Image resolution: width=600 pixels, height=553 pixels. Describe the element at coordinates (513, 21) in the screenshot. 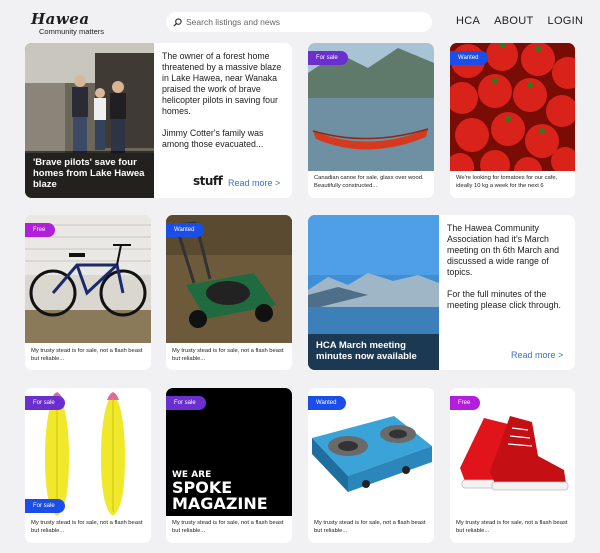

I see `nav-about: ABOUT` at that location.